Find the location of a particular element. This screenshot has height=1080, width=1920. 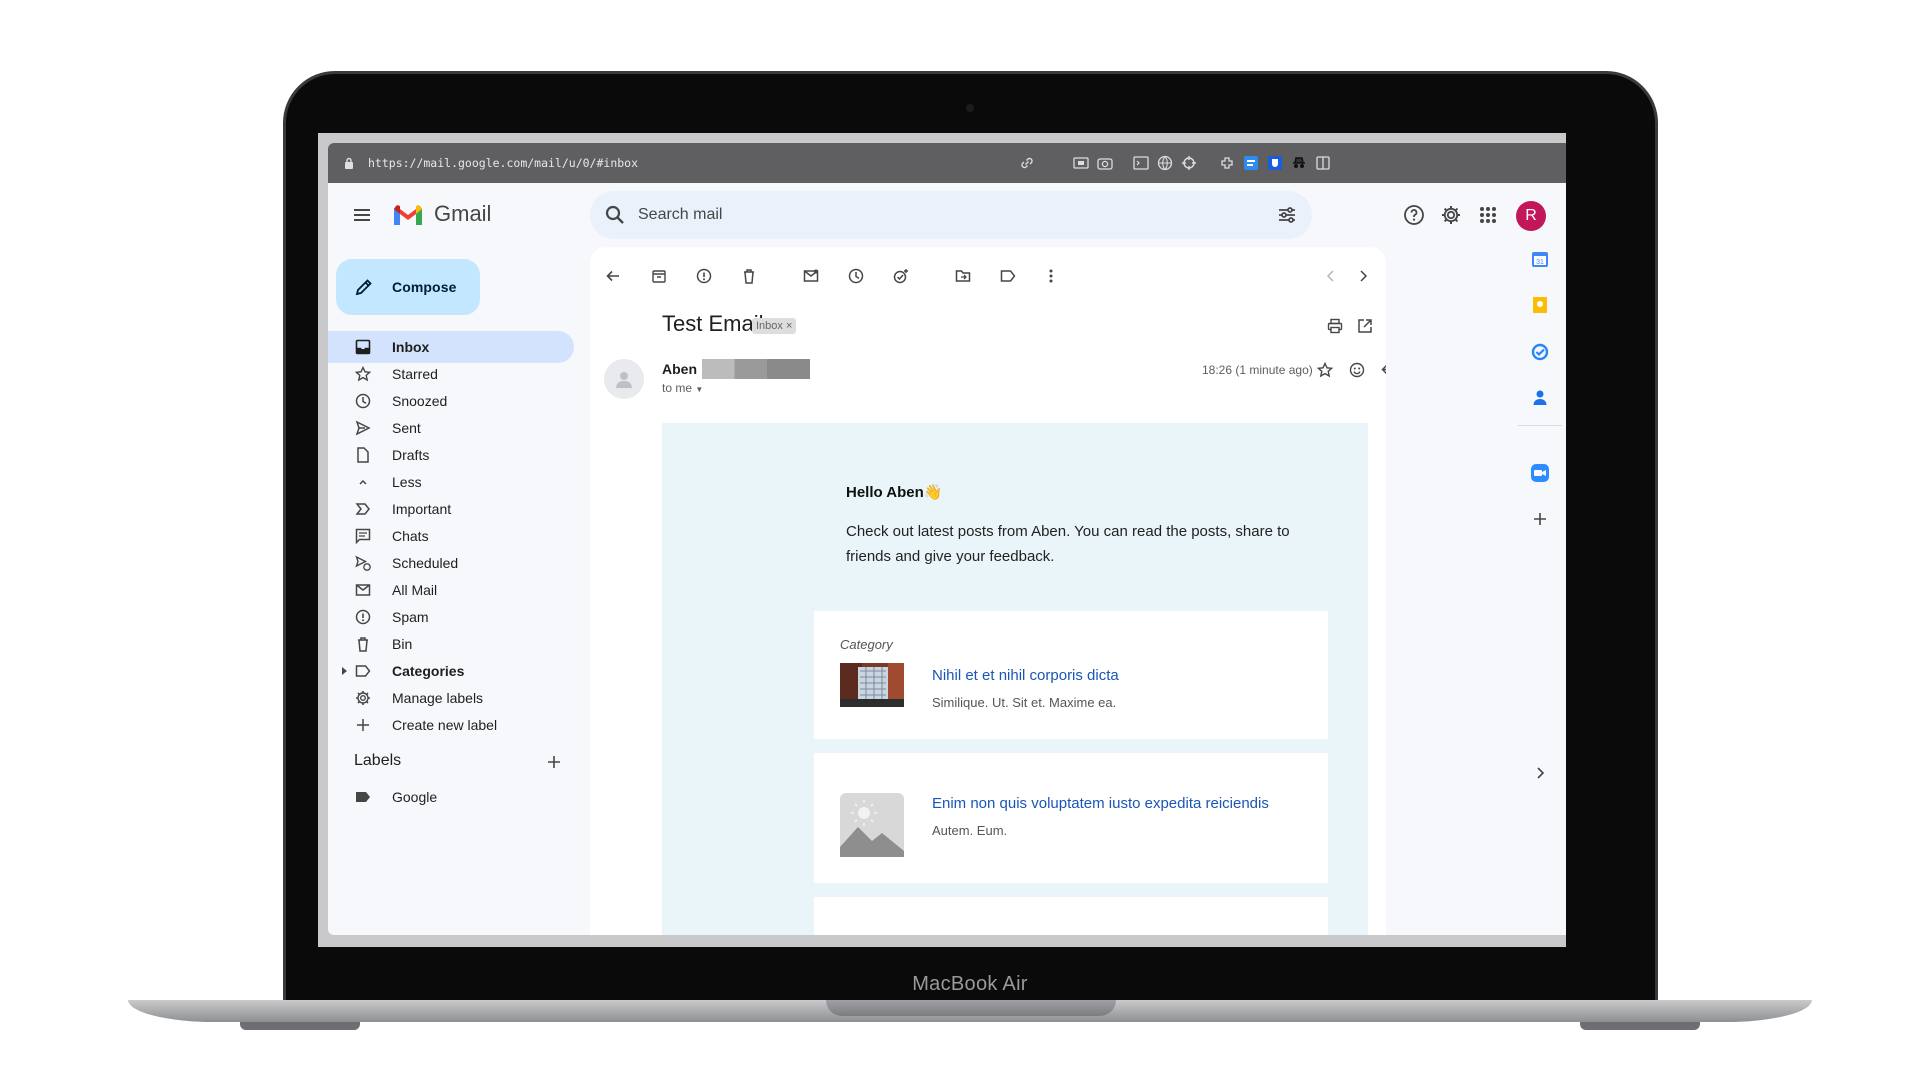

post-image-placeholder-icon is located at coordinates (872, 825).